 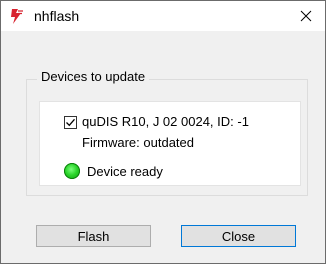 I want to click on window-title: nhflash, so click(x=57, y=16).